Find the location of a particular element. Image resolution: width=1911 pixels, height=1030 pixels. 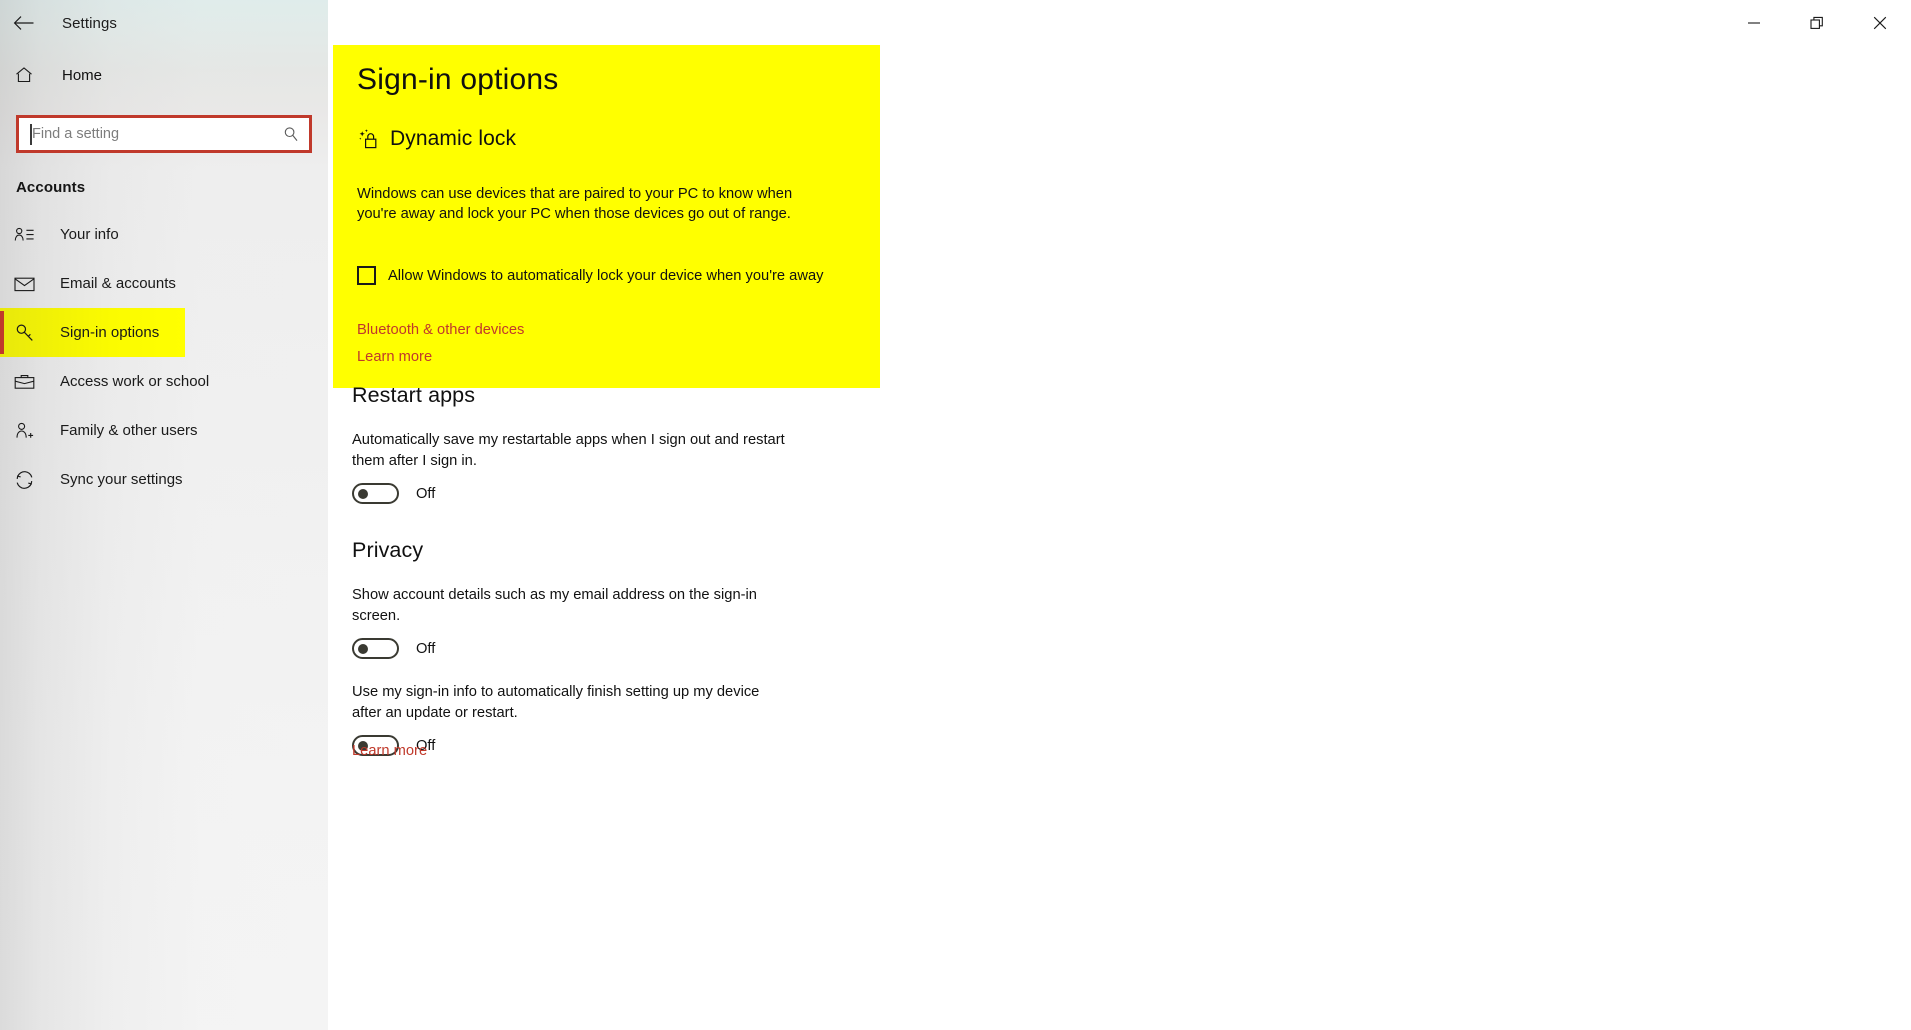

back-arrow-icon is located at coordinates (24, 23).